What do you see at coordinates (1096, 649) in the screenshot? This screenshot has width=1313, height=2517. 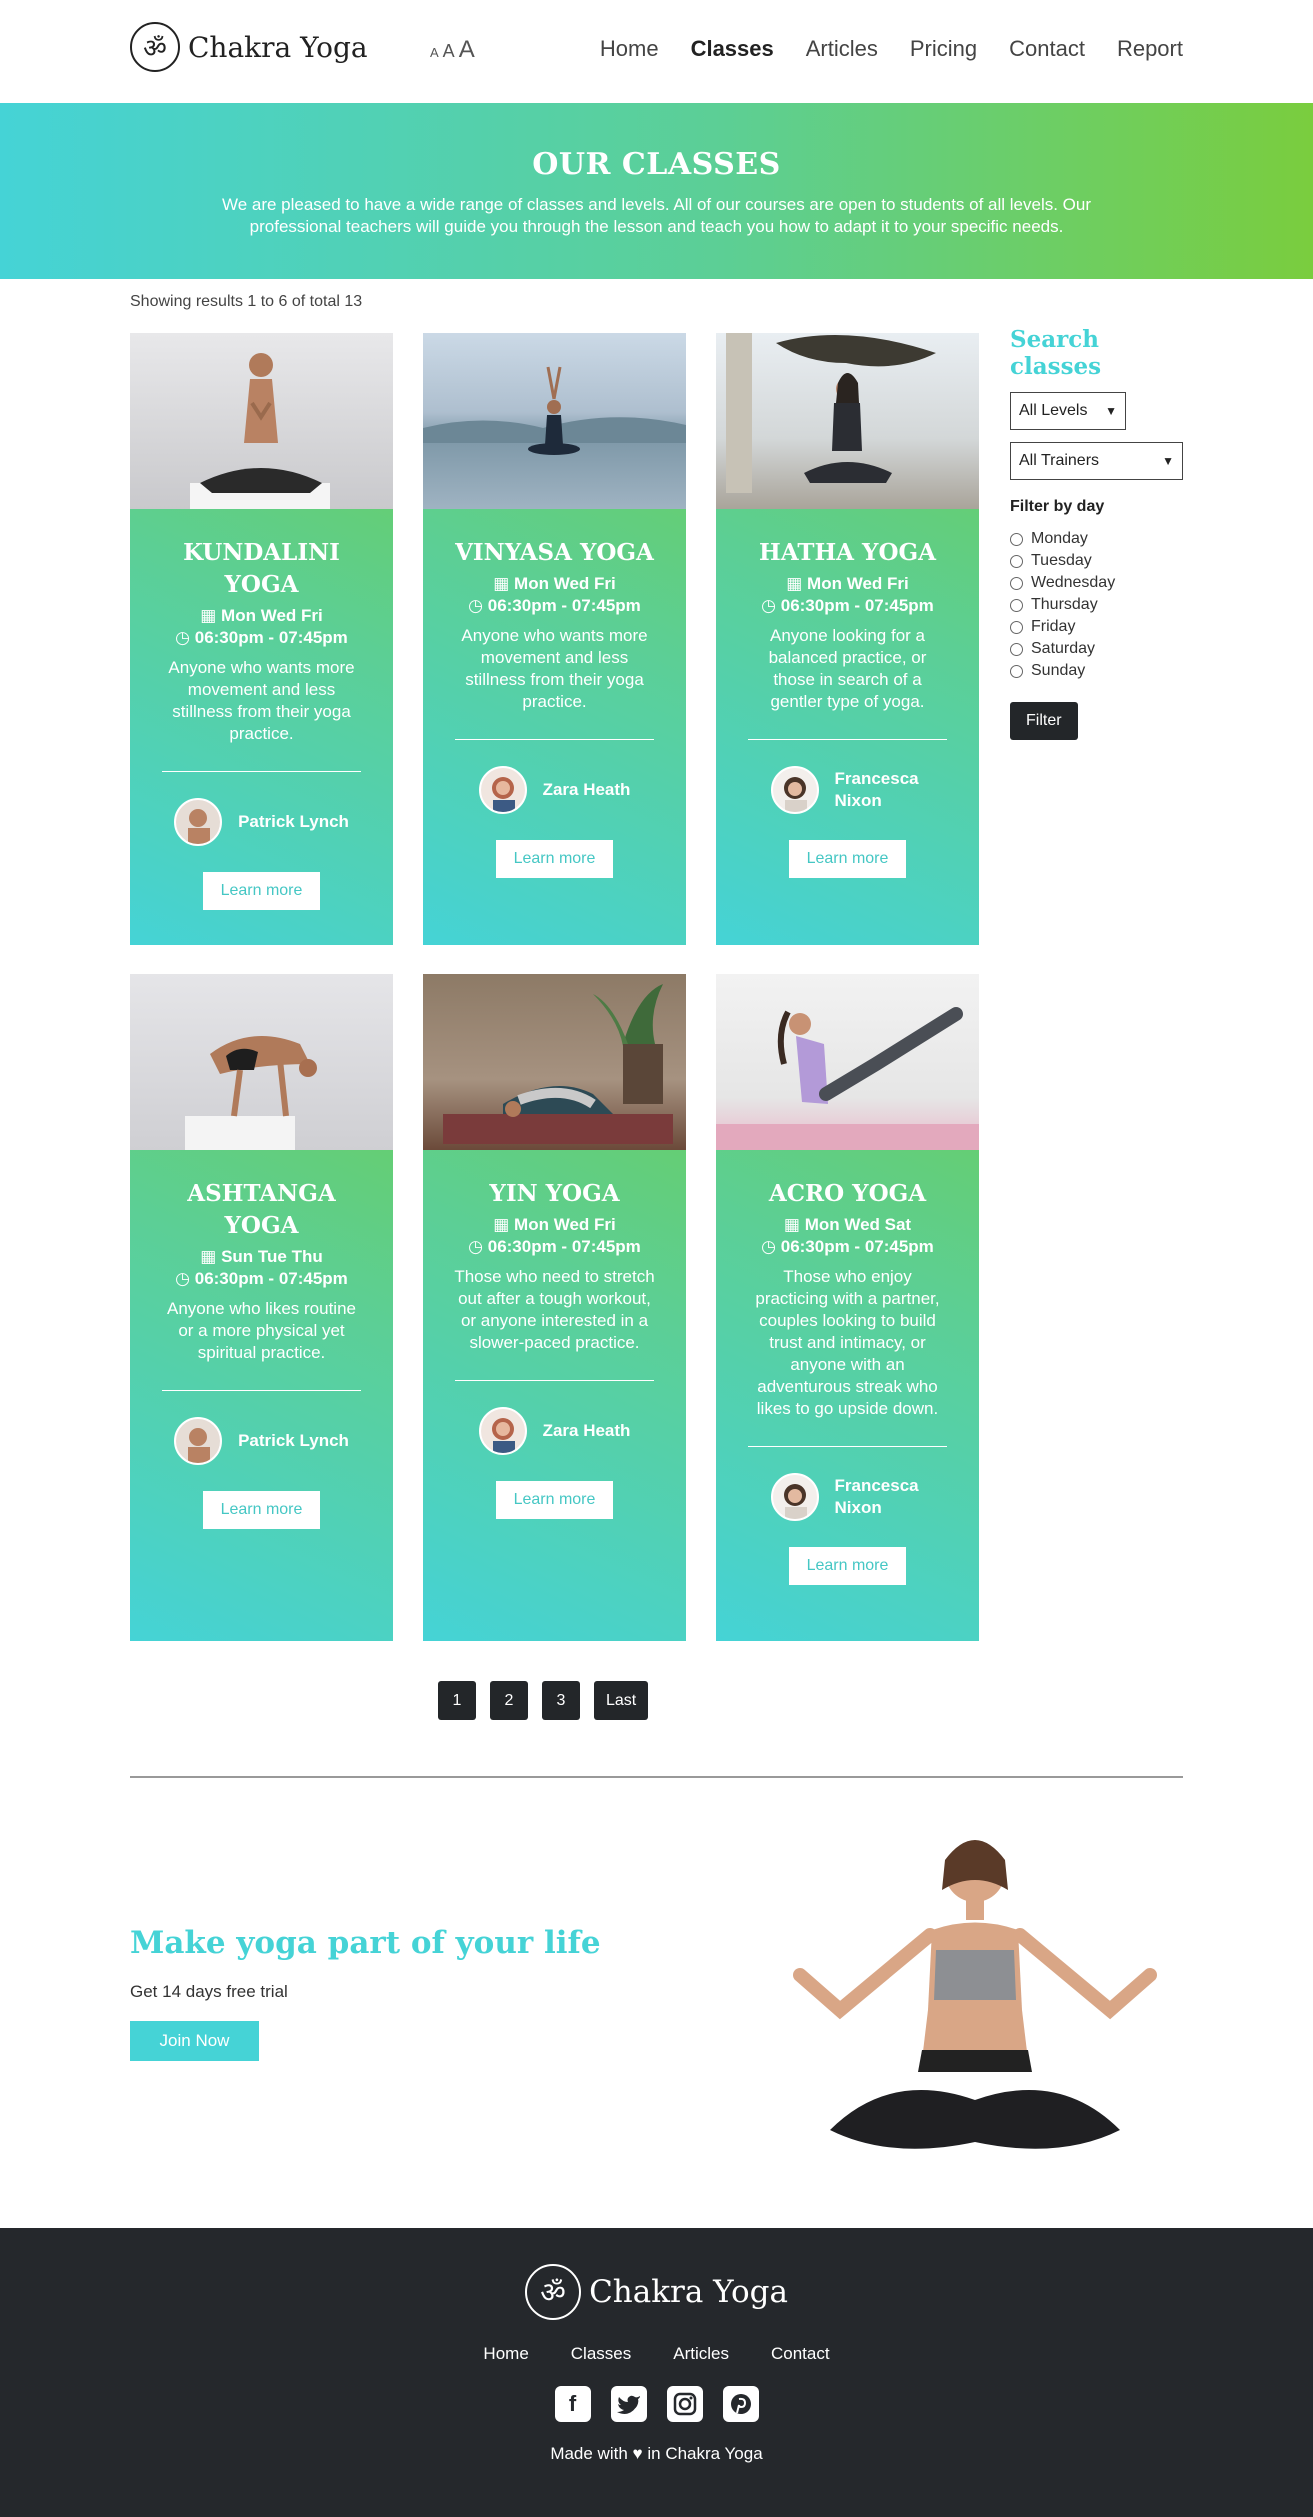 I see `day-option-saturday: Saturday` at bounding box center [1096, 649].